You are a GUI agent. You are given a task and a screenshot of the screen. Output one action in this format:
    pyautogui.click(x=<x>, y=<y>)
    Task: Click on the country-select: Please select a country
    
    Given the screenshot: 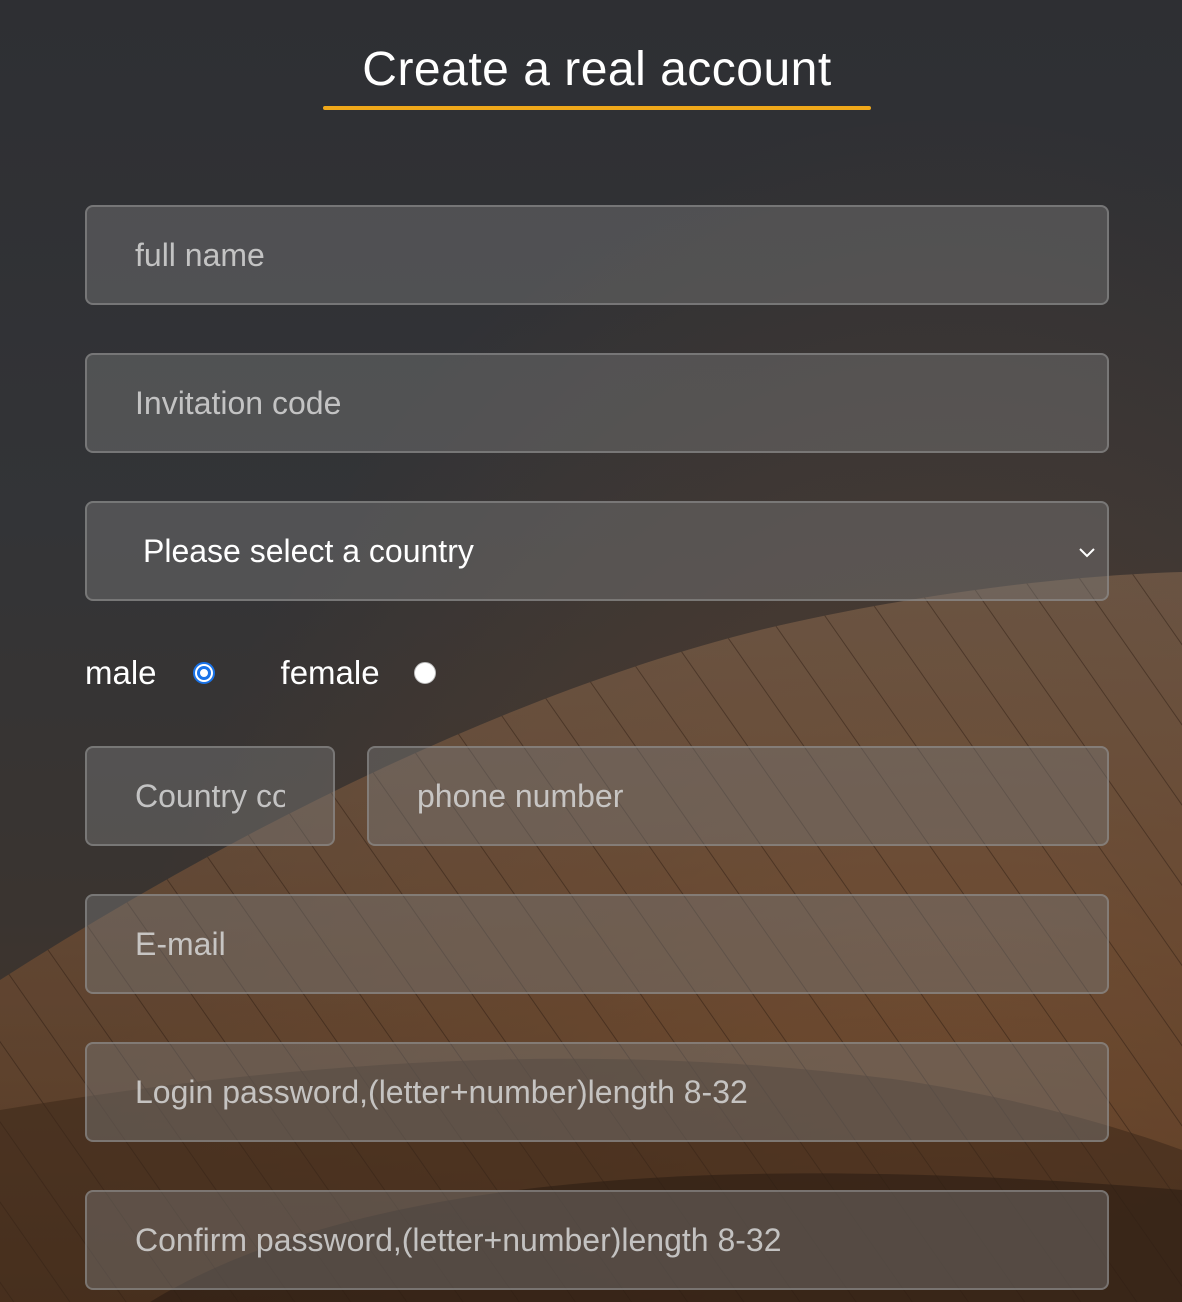 What is the action you would take?
    pyautogui.click(x=597, y=551)
    